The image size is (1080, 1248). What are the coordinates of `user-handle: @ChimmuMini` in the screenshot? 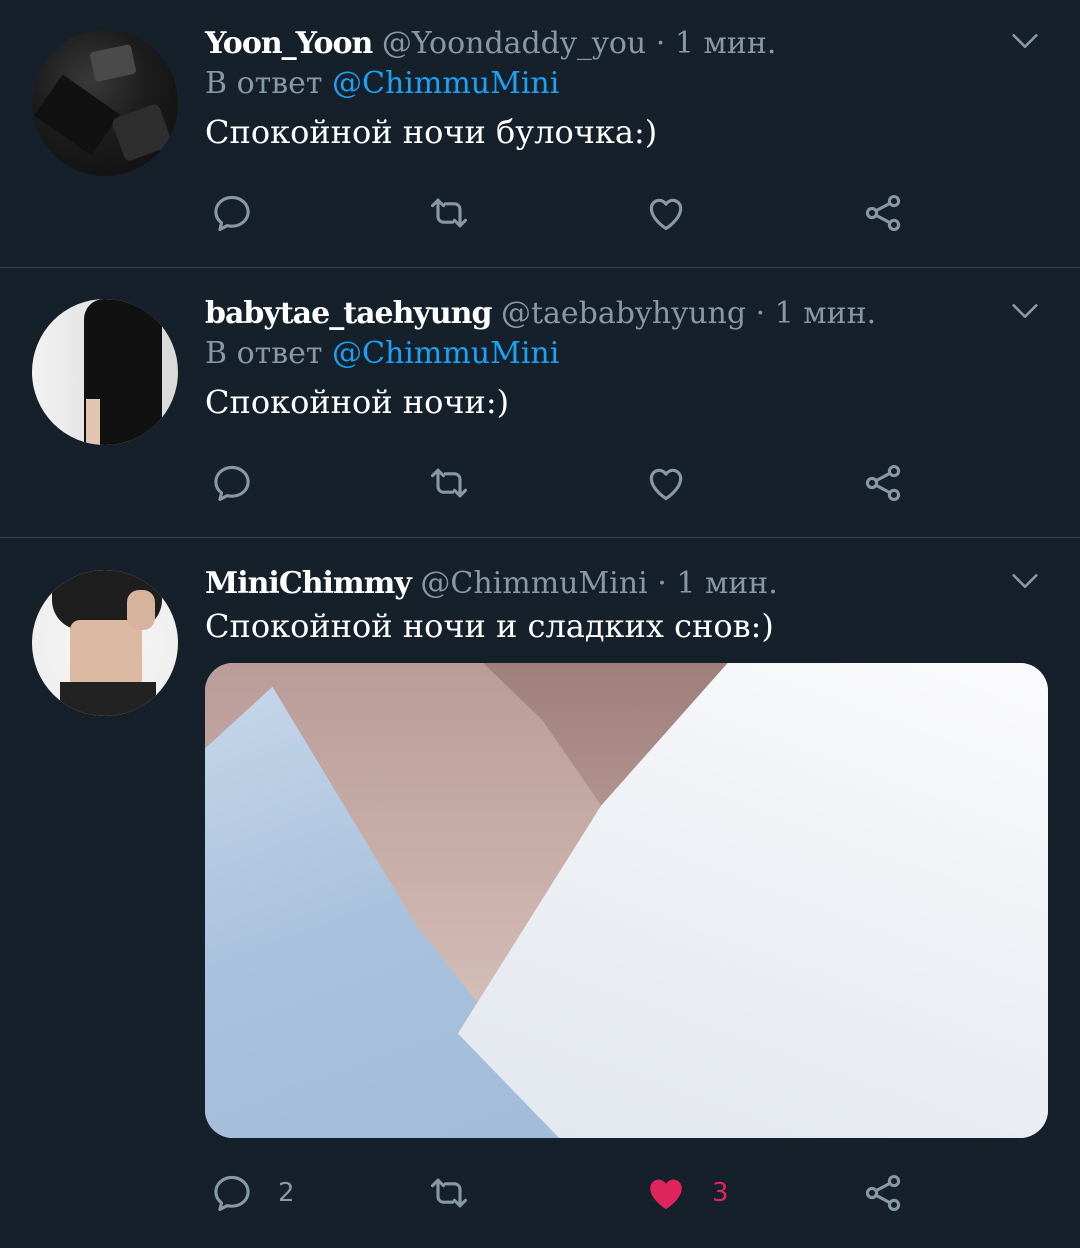 It's located at (533, 583).